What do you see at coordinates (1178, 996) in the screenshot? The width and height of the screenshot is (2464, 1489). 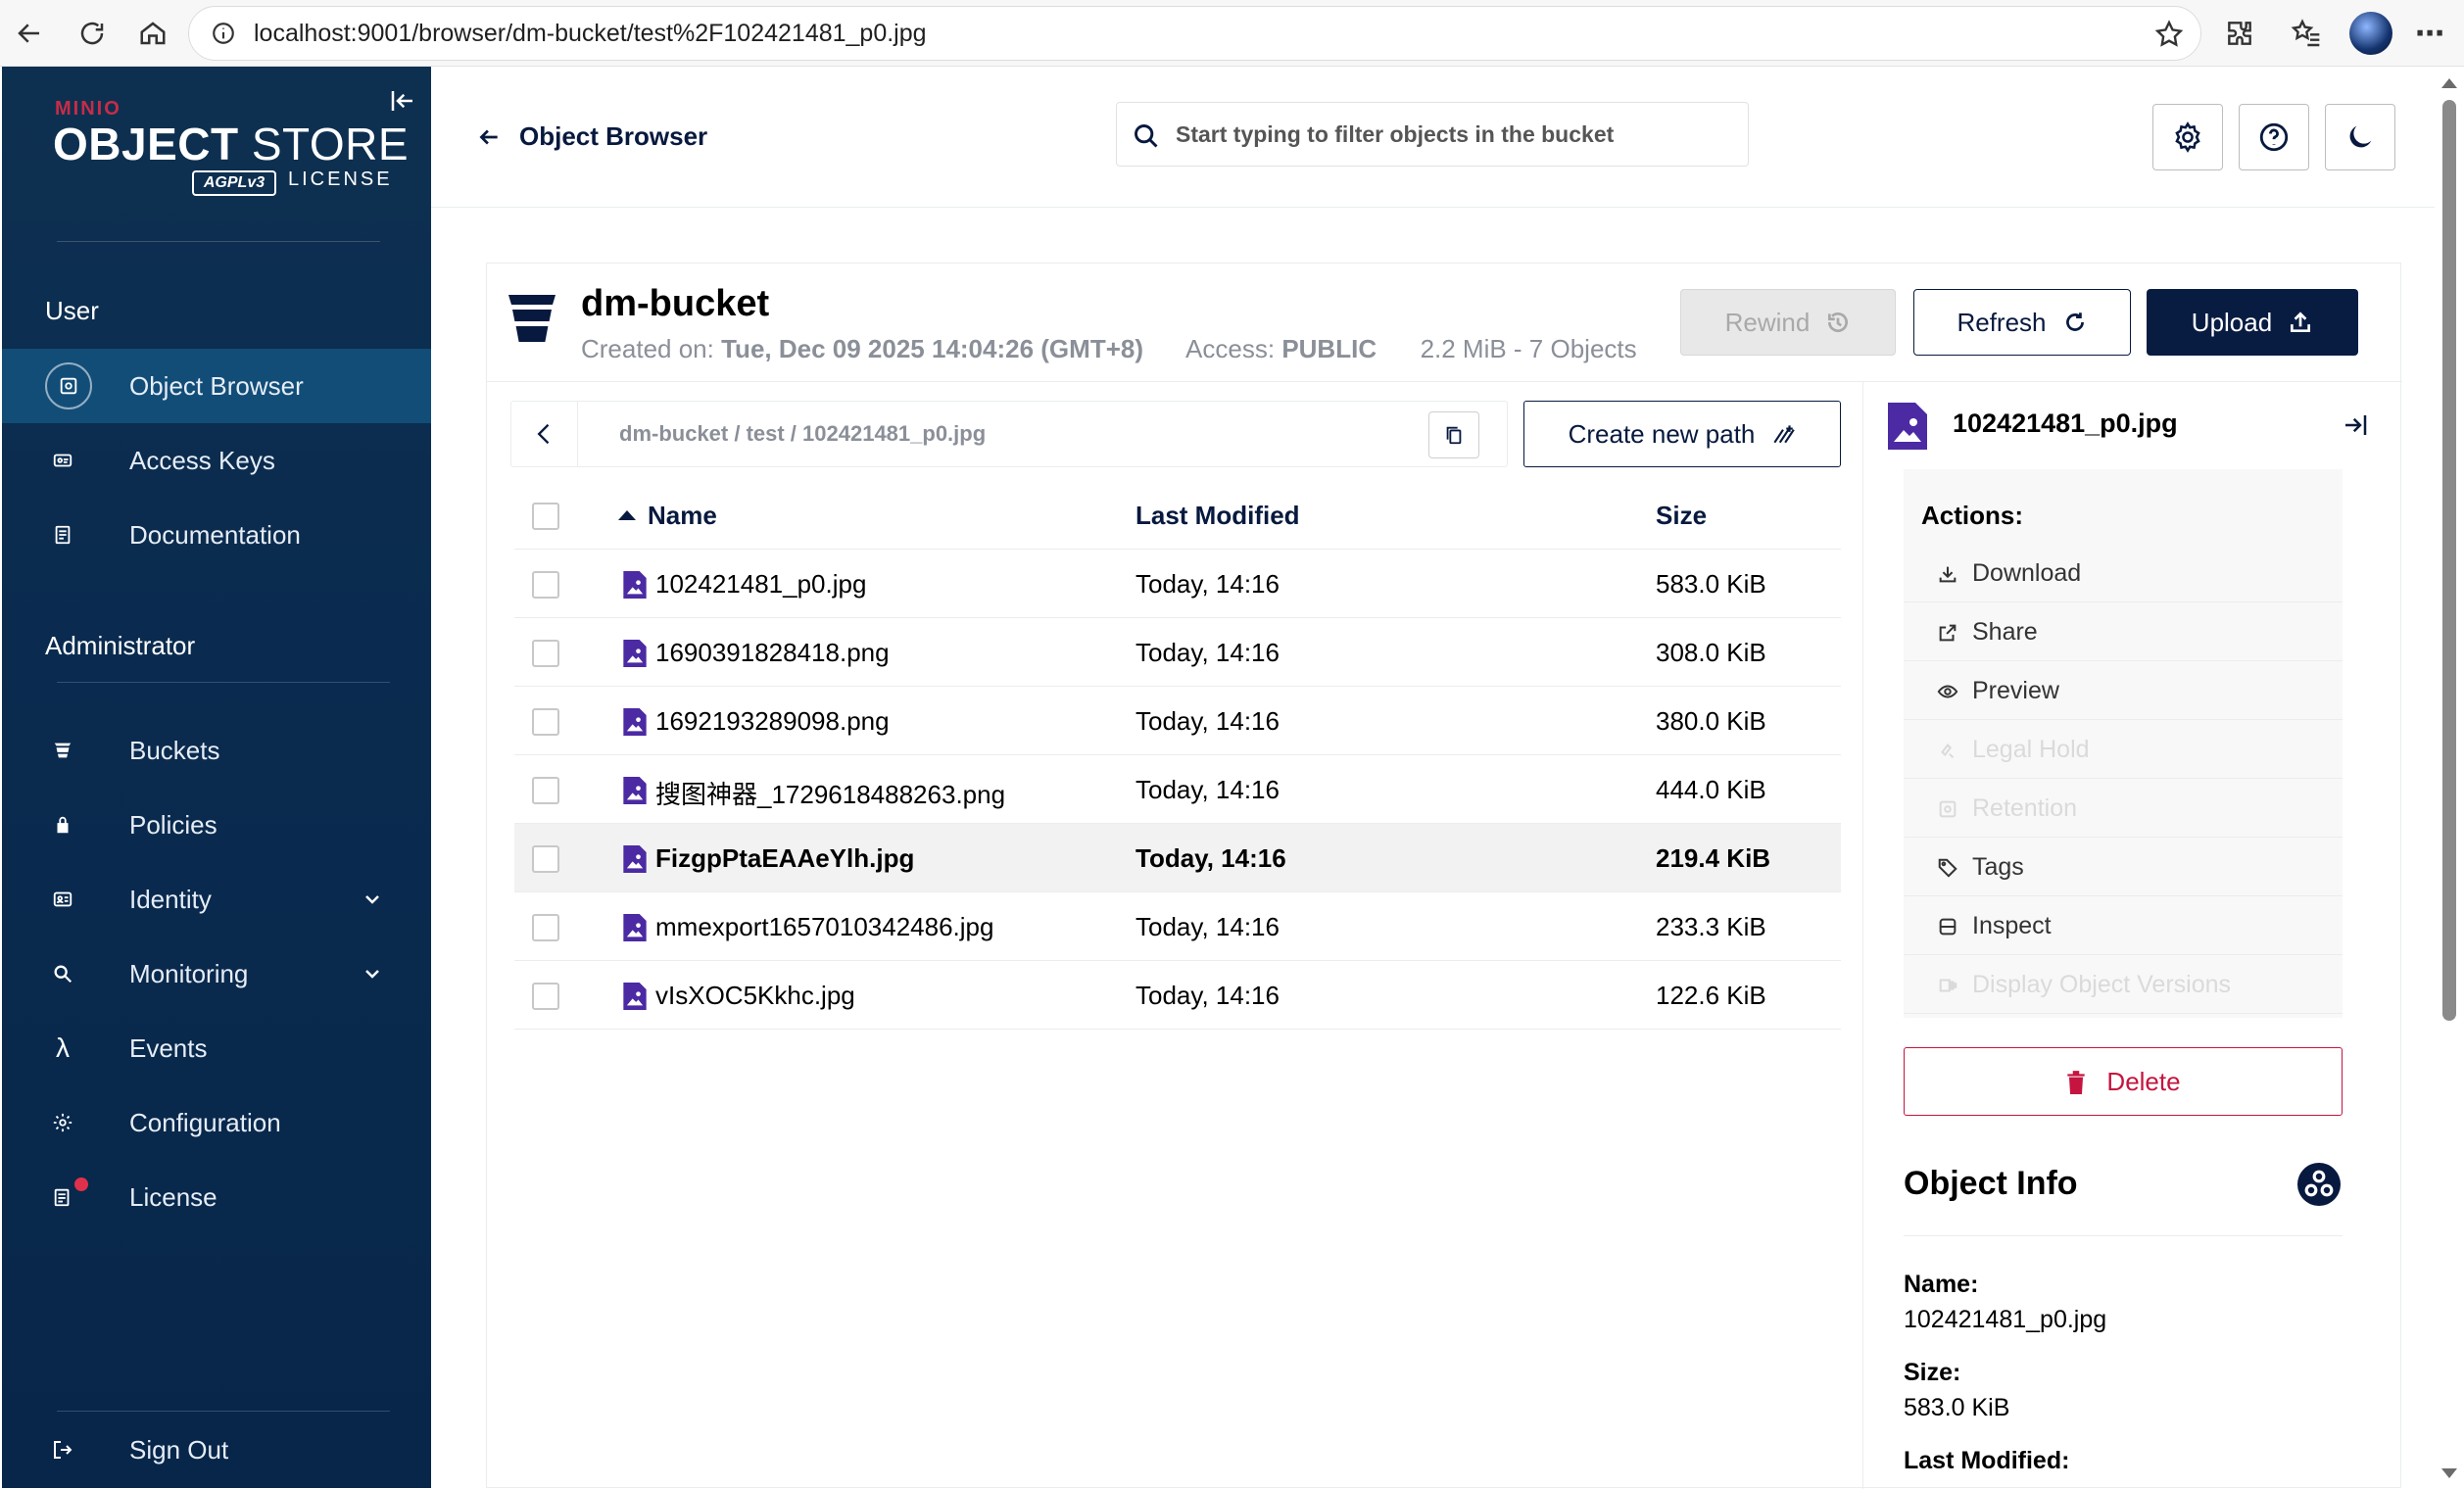 I see `table-row: vIsXOC5Kkhc.jpg Today, 14:16 122.6 KiB` at bounding box center [1178, 996].